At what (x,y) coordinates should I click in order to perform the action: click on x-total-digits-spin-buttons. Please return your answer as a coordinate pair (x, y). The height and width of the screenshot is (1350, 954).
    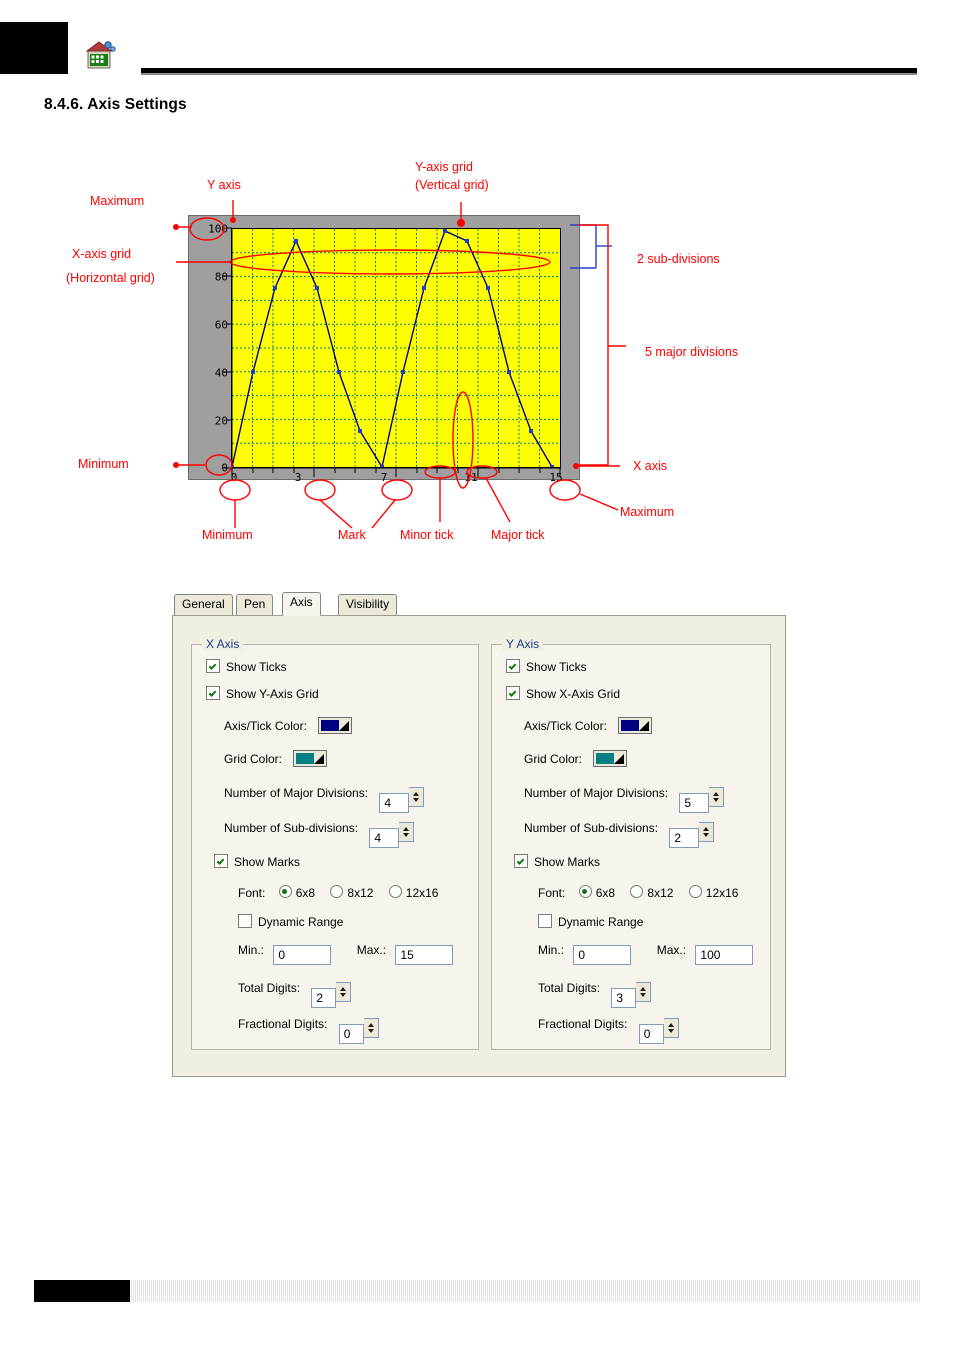
    Looking at the image, I should click on (344, 992).